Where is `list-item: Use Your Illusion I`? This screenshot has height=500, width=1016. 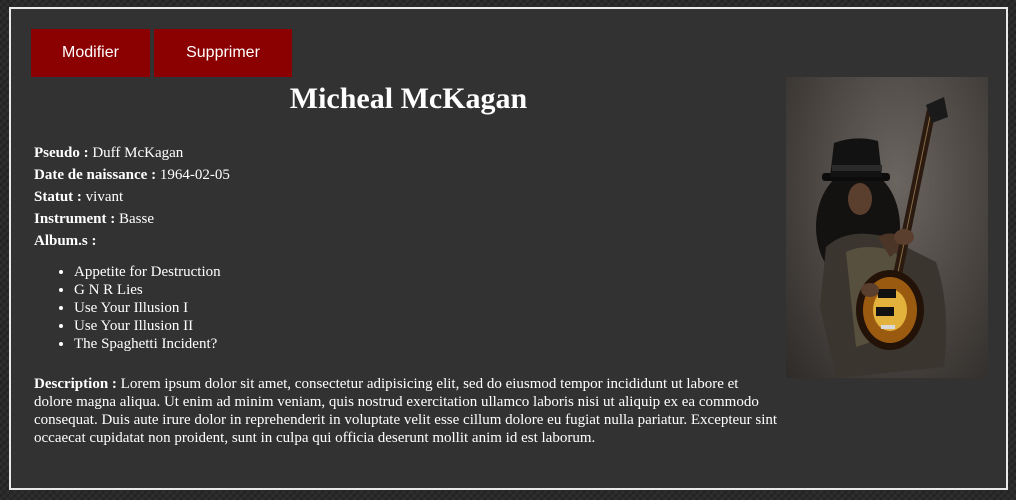
list-item: Use Your Illusion I is located at coordinates (147, 308).